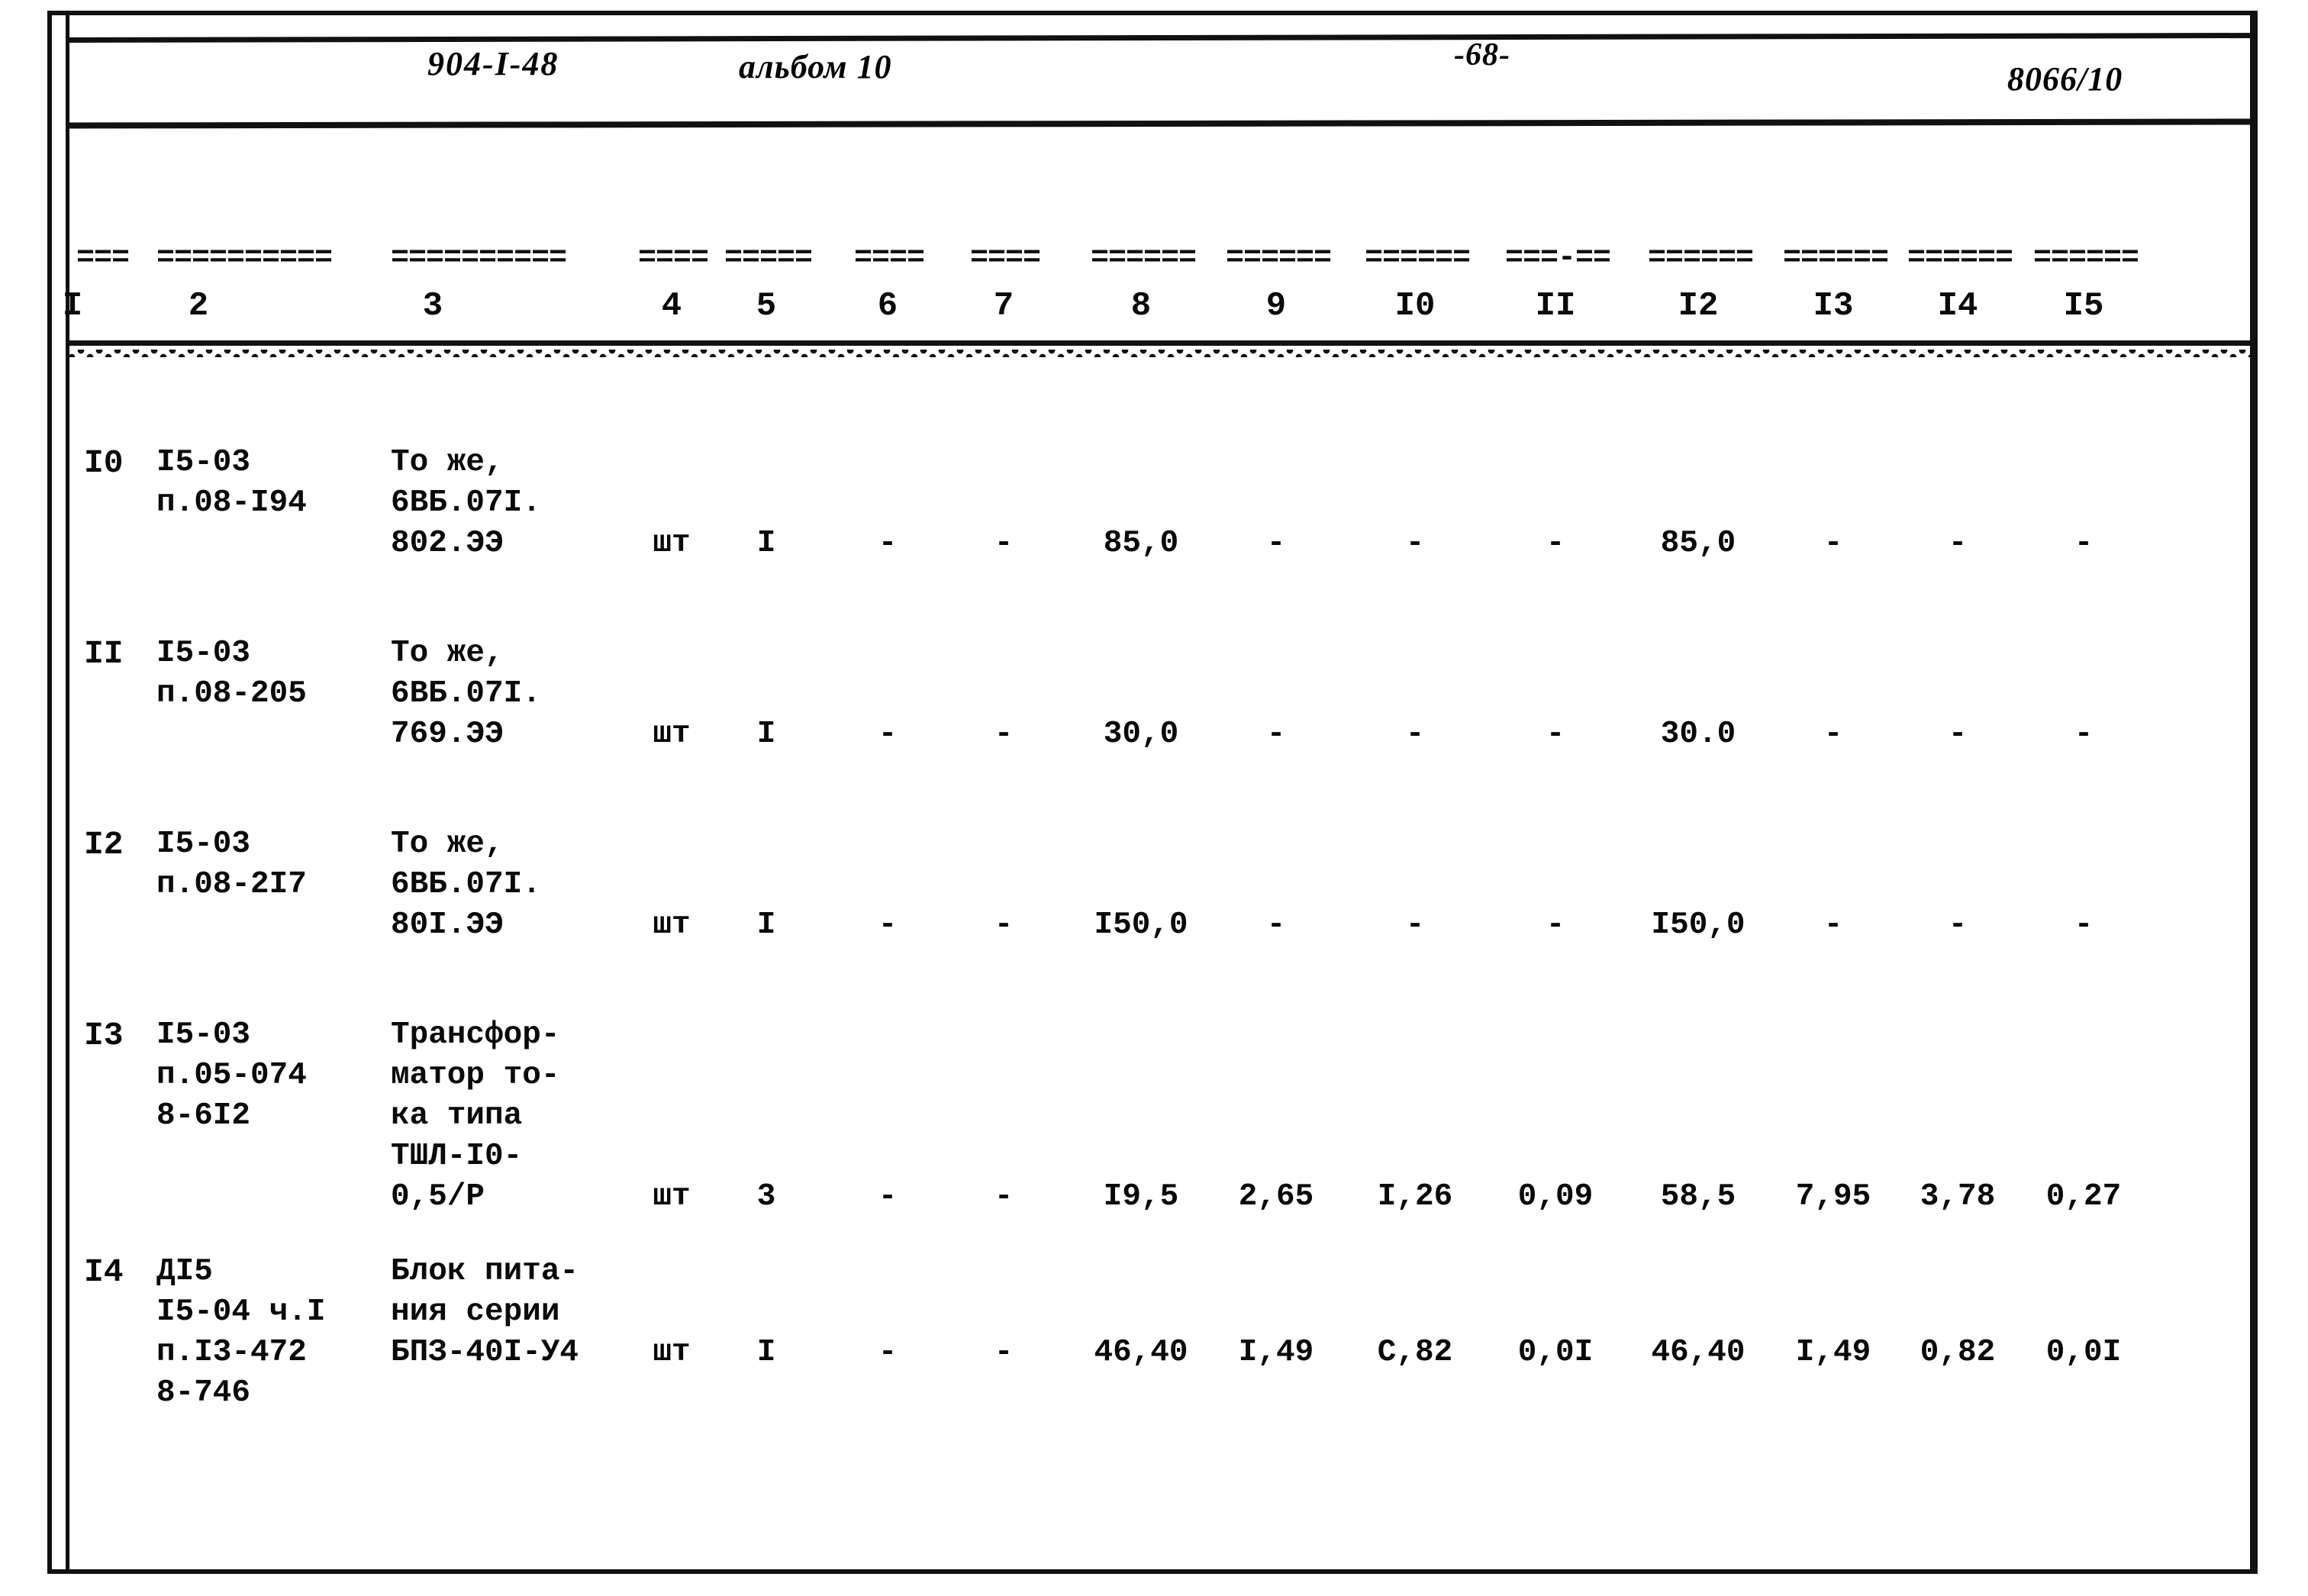 The height and width of the screenshot is (1596, 2308). I want to click on row-reference-line: 8-6I2, so click(203, 1115).